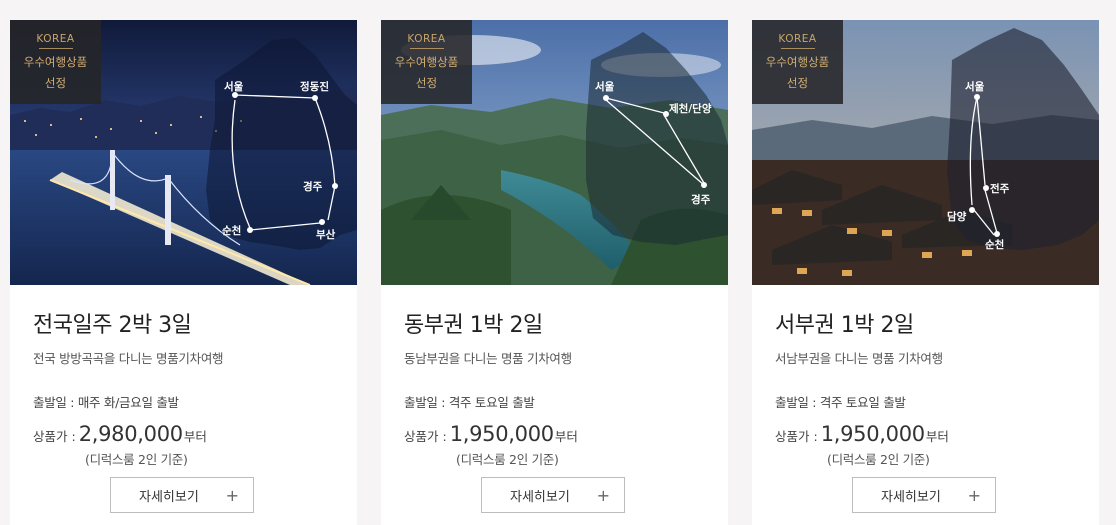 The height and width of the screenshot is (525, 1116). Describe the element at coordinates (130, 434) in the screenshot. I see `price-value: 2,980,000` at that location.